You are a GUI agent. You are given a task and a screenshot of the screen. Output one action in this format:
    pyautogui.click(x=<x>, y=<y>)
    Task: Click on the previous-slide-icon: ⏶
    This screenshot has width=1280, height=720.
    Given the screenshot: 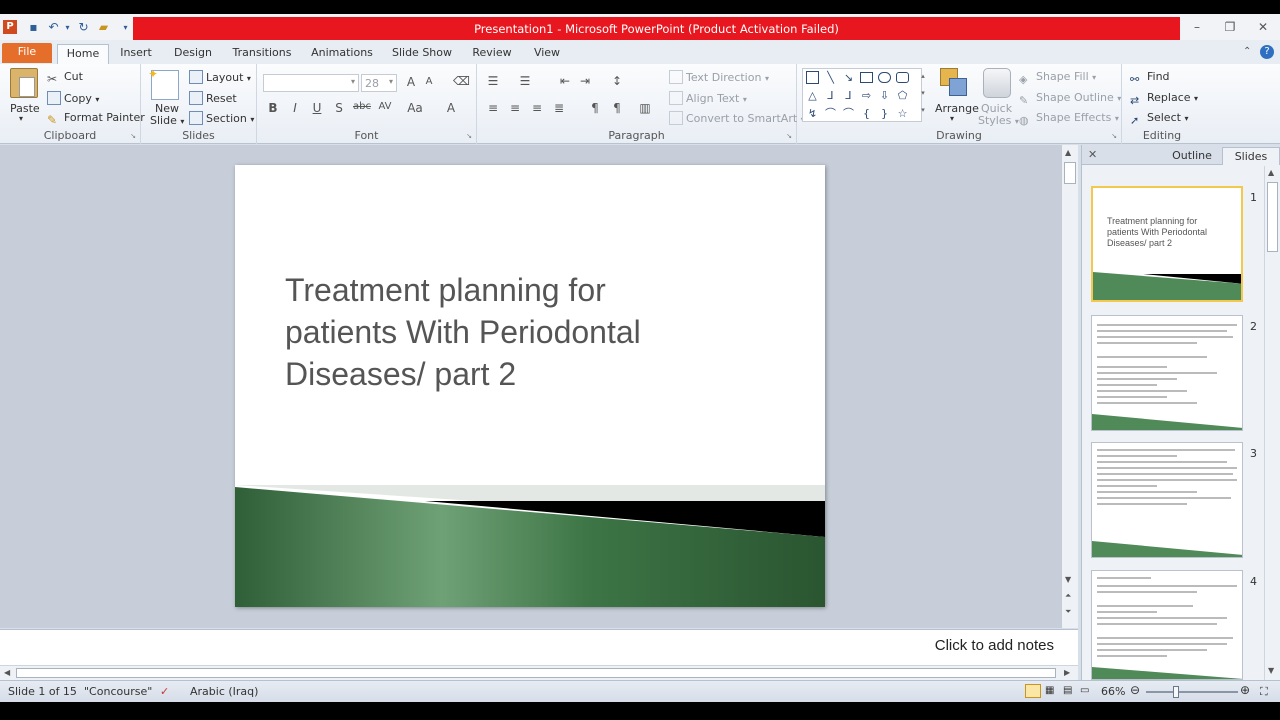 What is the action you would take?
    pyautogui.click(x=1068, y=596)
    